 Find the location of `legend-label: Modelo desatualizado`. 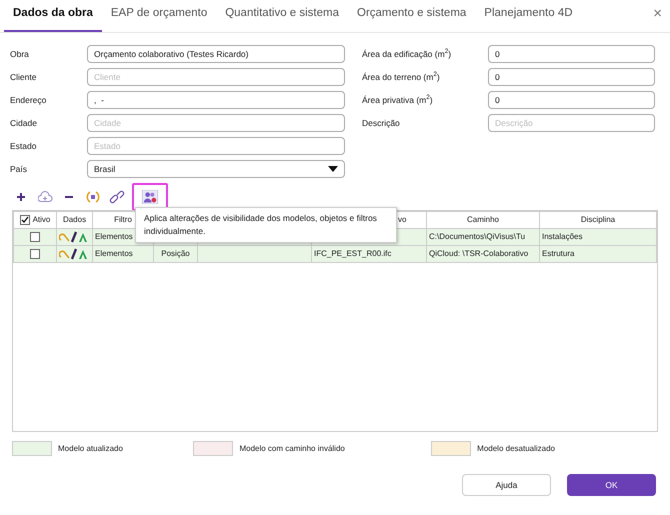

legend-label: Modelo desatualizado is located at coordinates (516, 448).